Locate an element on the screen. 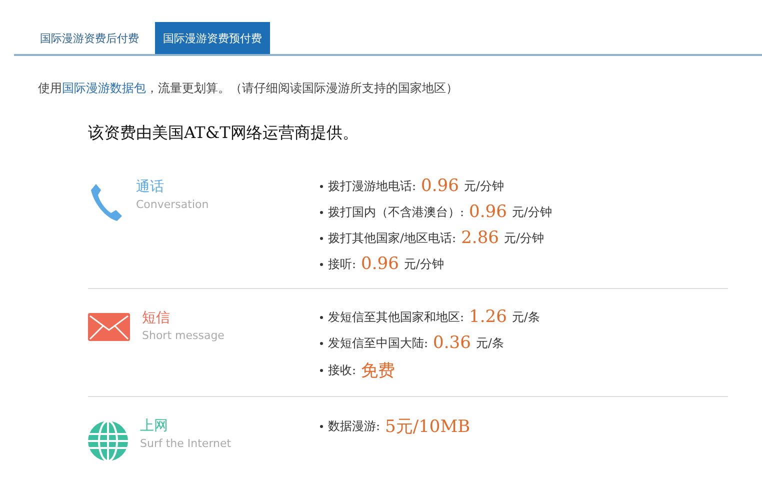 The height and width of the screenshot is (500, 762). section-subtitle: Conversation is located at coordinates (172, 204).